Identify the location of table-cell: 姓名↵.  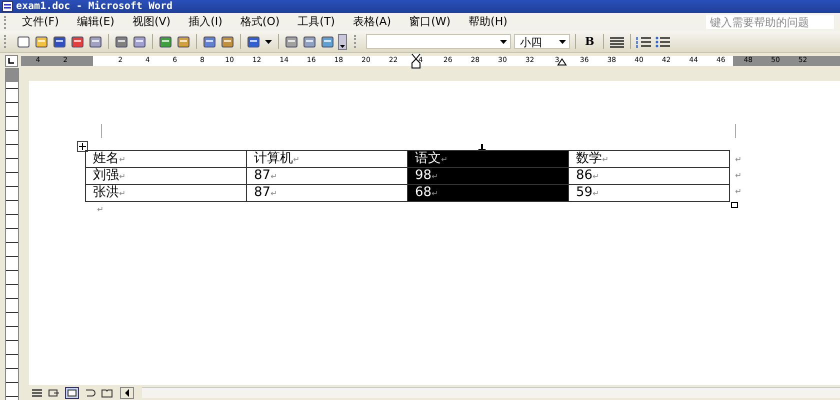
(166, 159).